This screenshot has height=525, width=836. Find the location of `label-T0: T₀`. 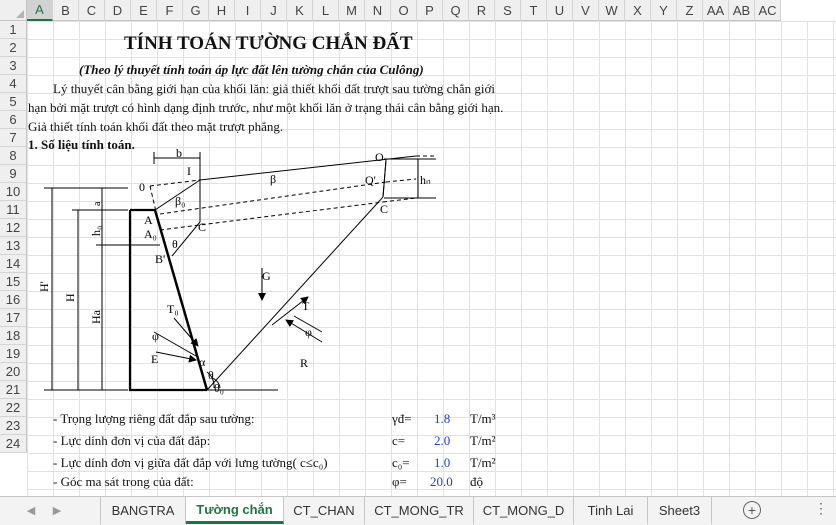

label-T0: T₀ is located at coordinates (173, 309).